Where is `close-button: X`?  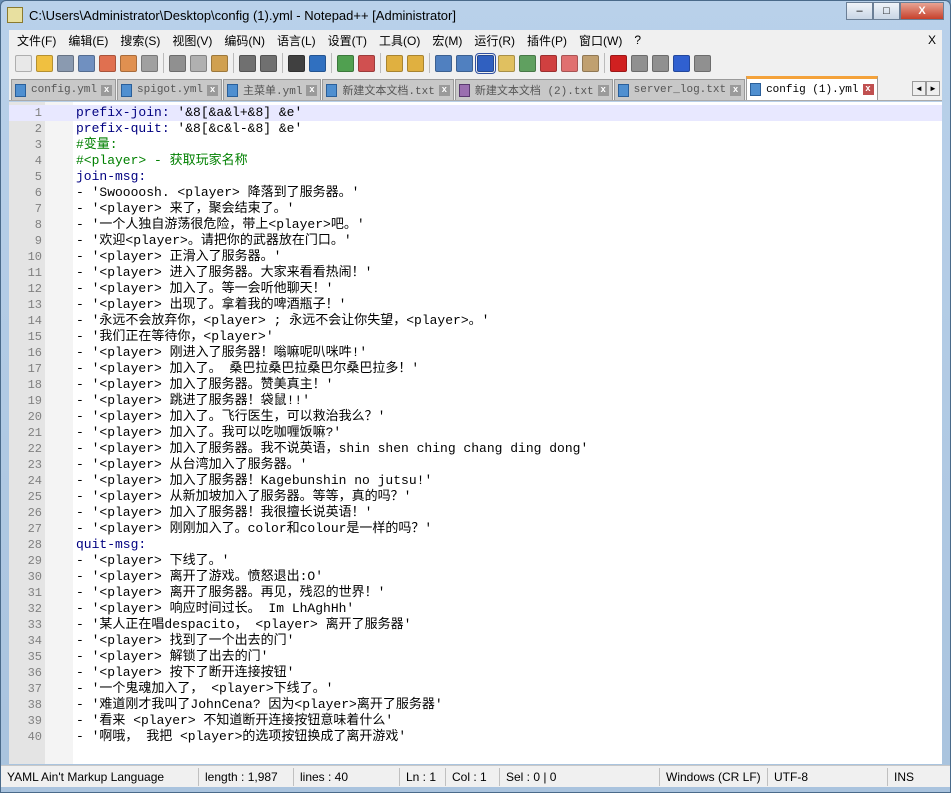 close-button: X is located at coordinates (922, 11).